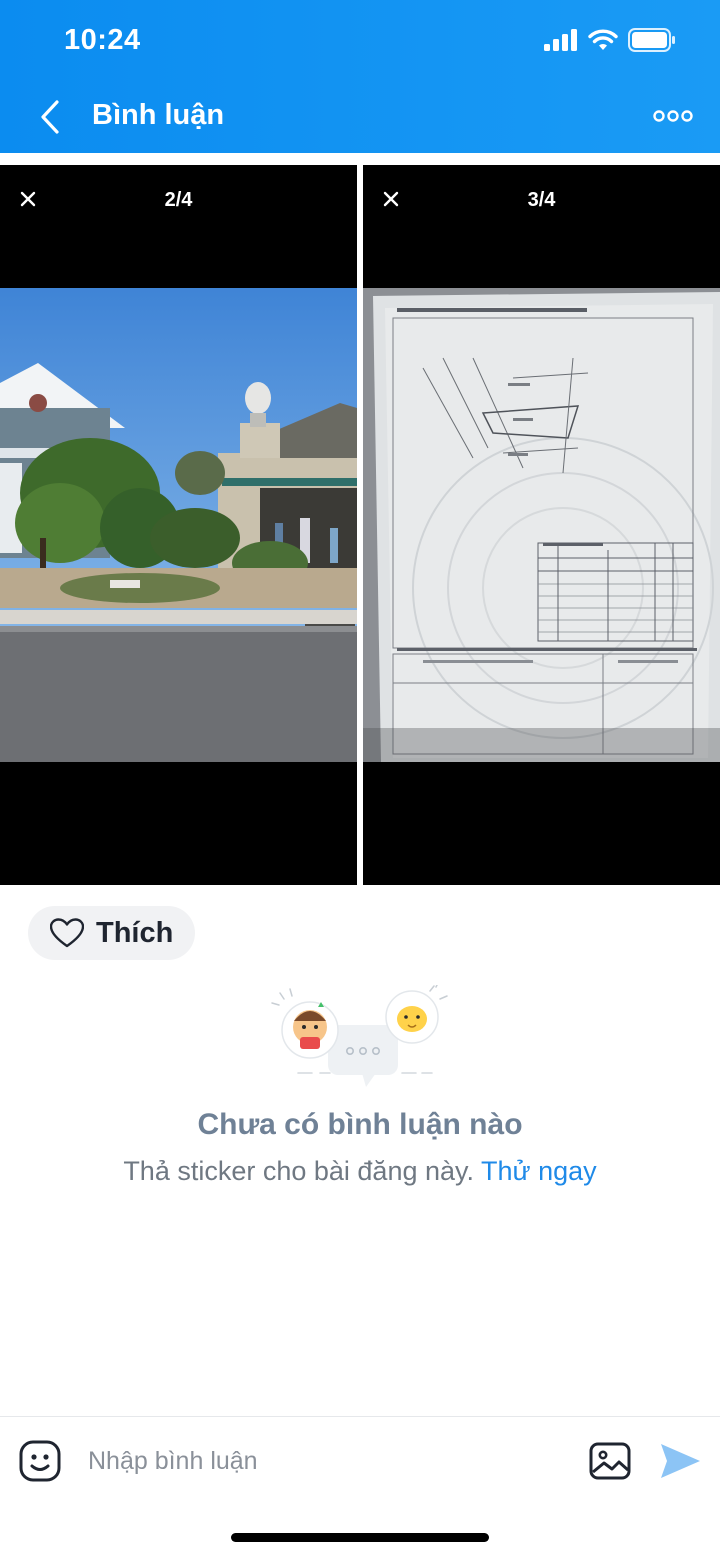 This screenshot has height=1557, width=720. What do you see at coordinates (360, 40) in the screenshot?
I see `status-bar: 10:24` at bounding box center [360, 40].